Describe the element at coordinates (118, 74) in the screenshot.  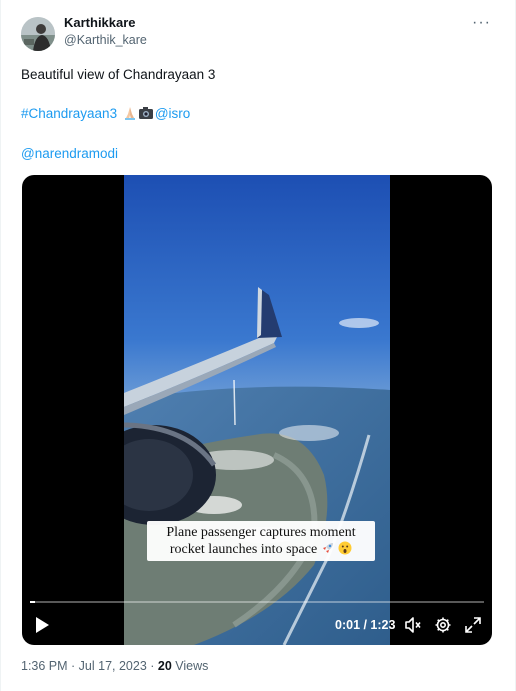
I see `tweet-text: Beautiful view of Chandrayaan 3` at that location.